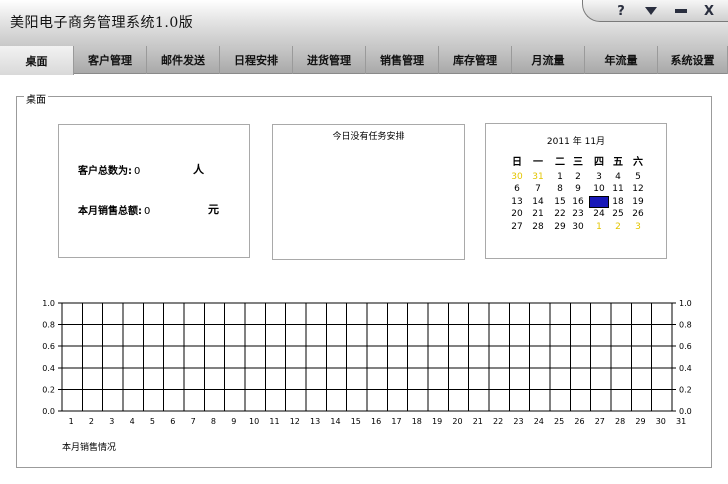  Describe the element at coordinates (152, 421) in the screenshot. I see `chart-x-tick-label: 5` at that location.